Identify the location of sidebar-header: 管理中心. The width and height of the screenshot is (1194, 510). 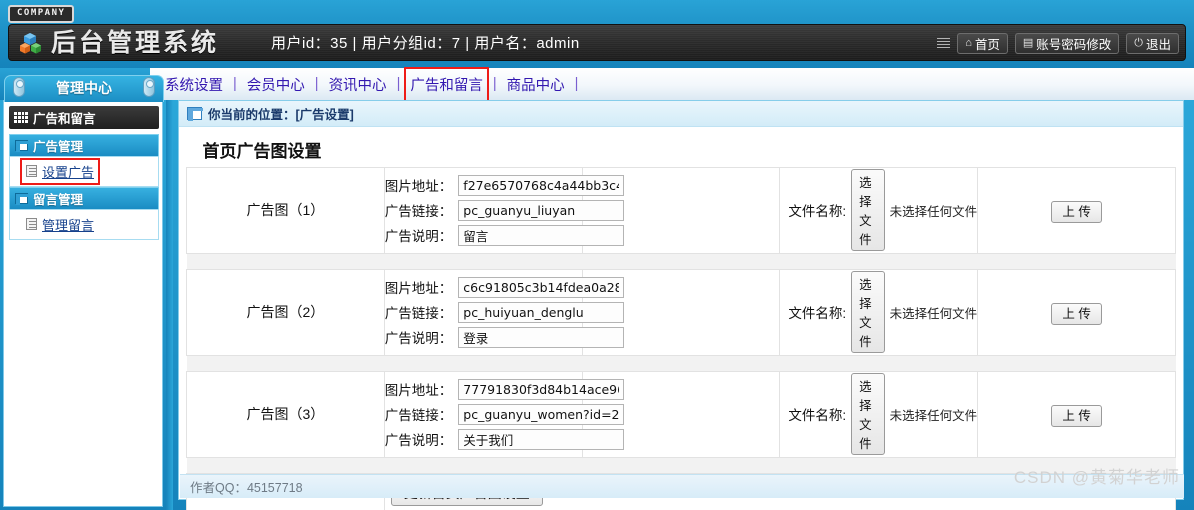
(84, 88).